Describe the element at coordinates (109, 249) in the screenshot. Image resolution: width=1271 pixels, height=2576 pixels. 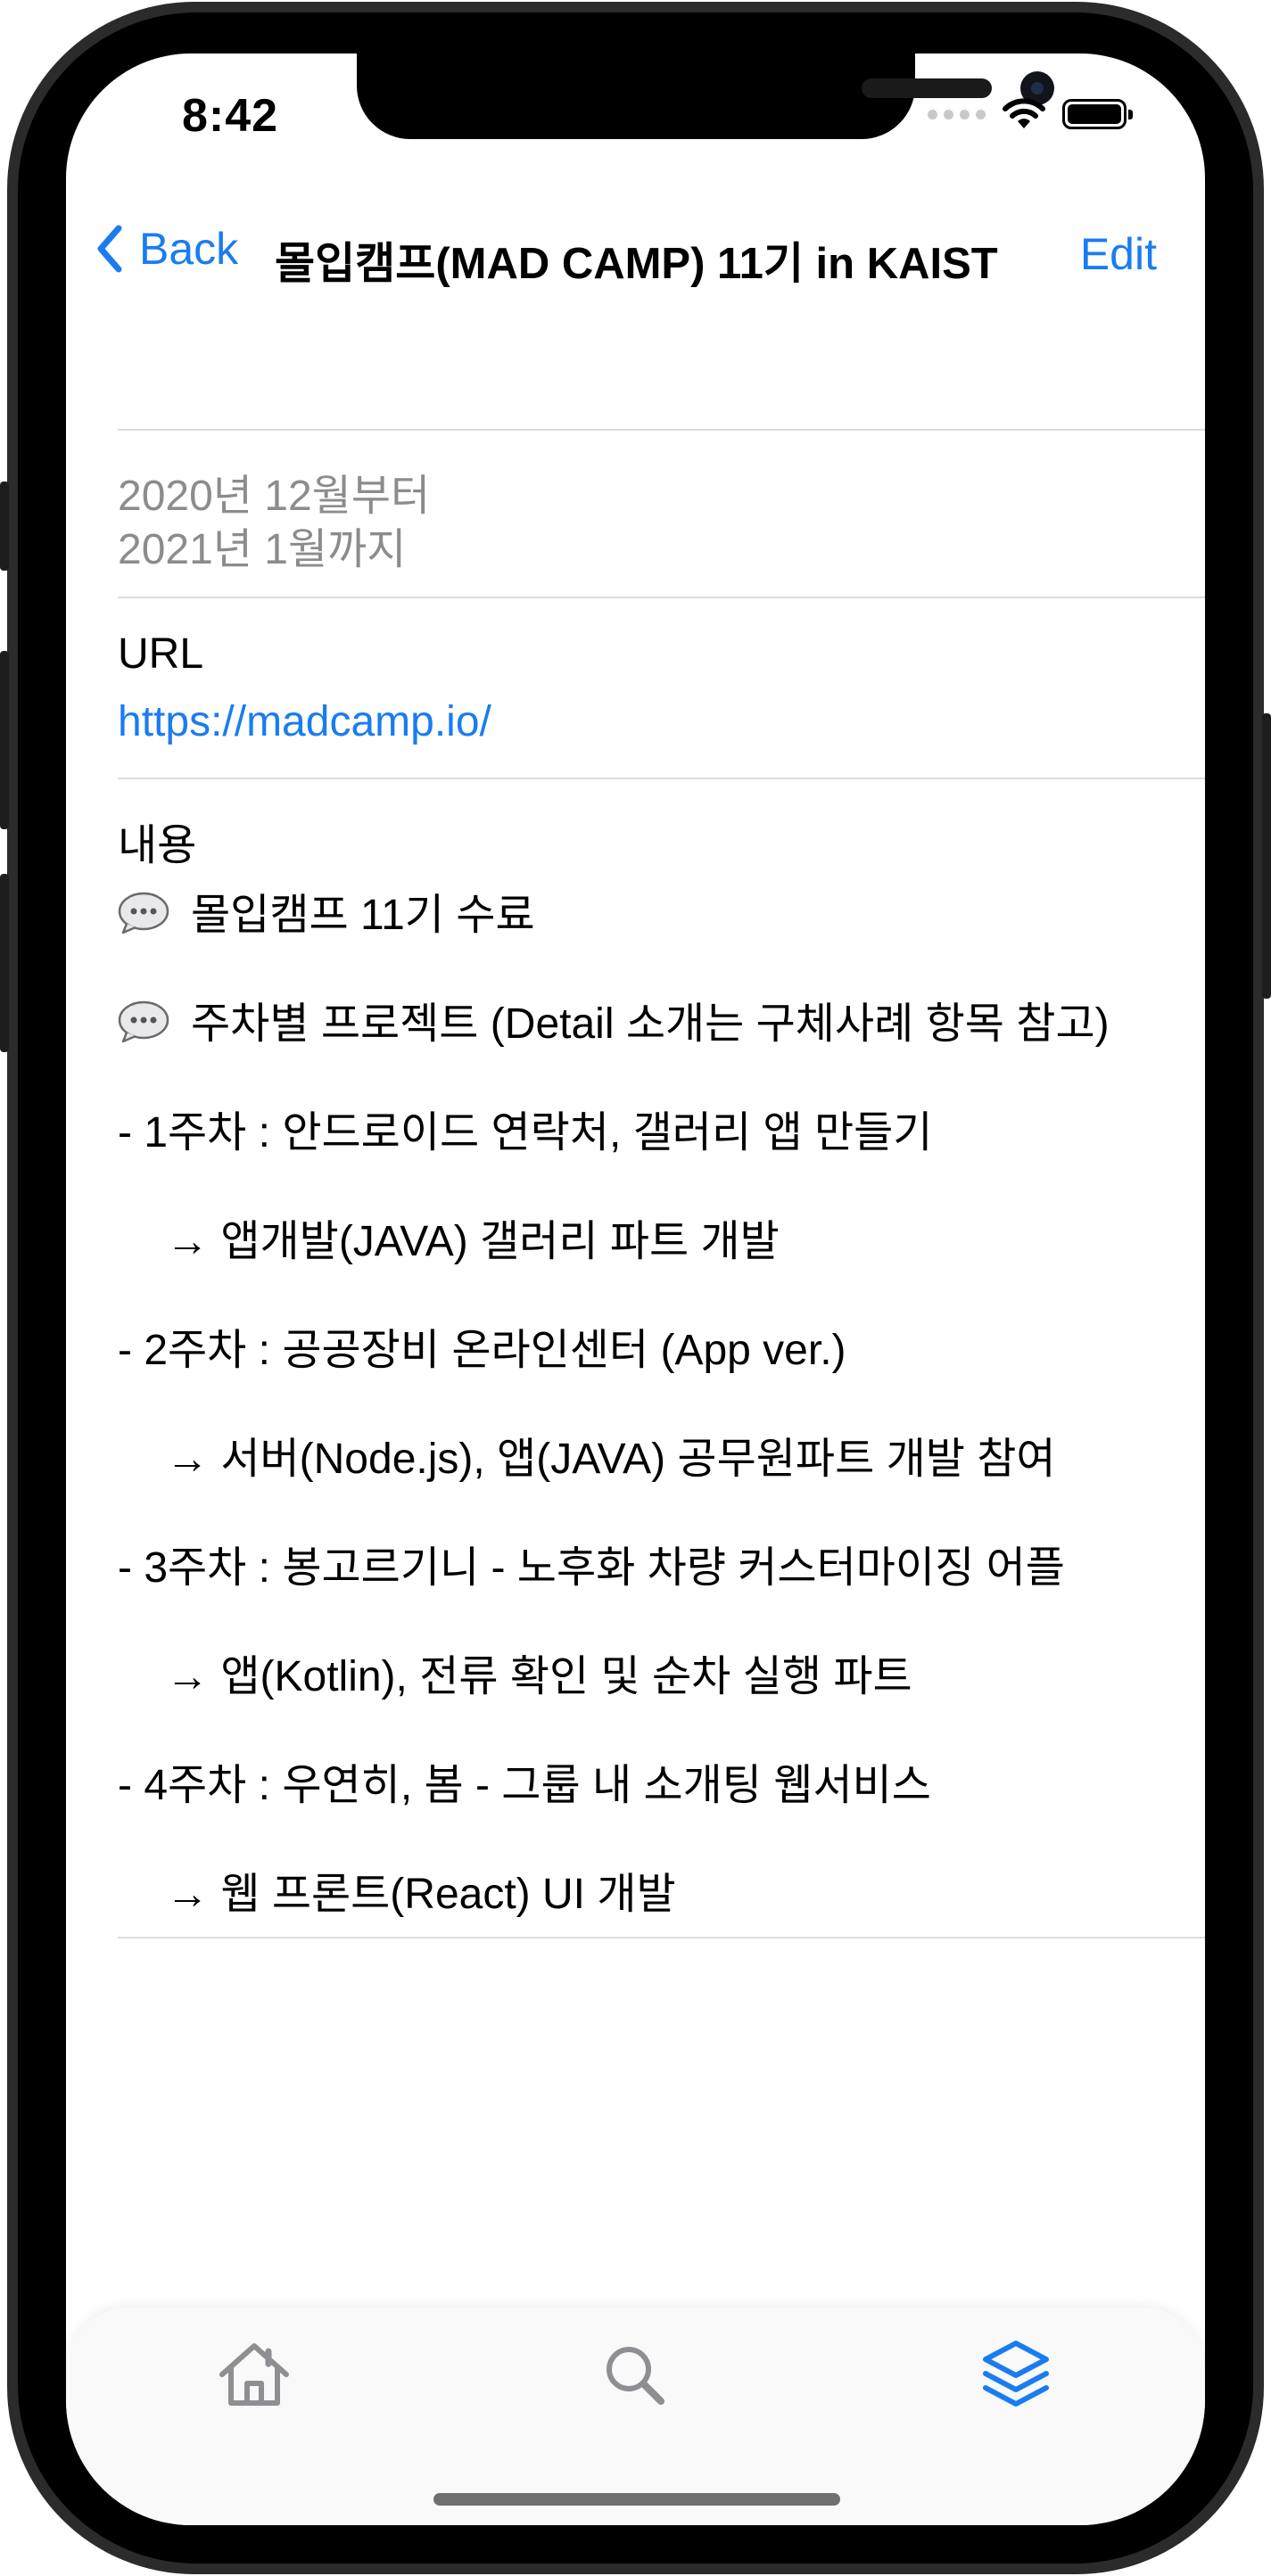
I see `chevron-left-icon` at that location.